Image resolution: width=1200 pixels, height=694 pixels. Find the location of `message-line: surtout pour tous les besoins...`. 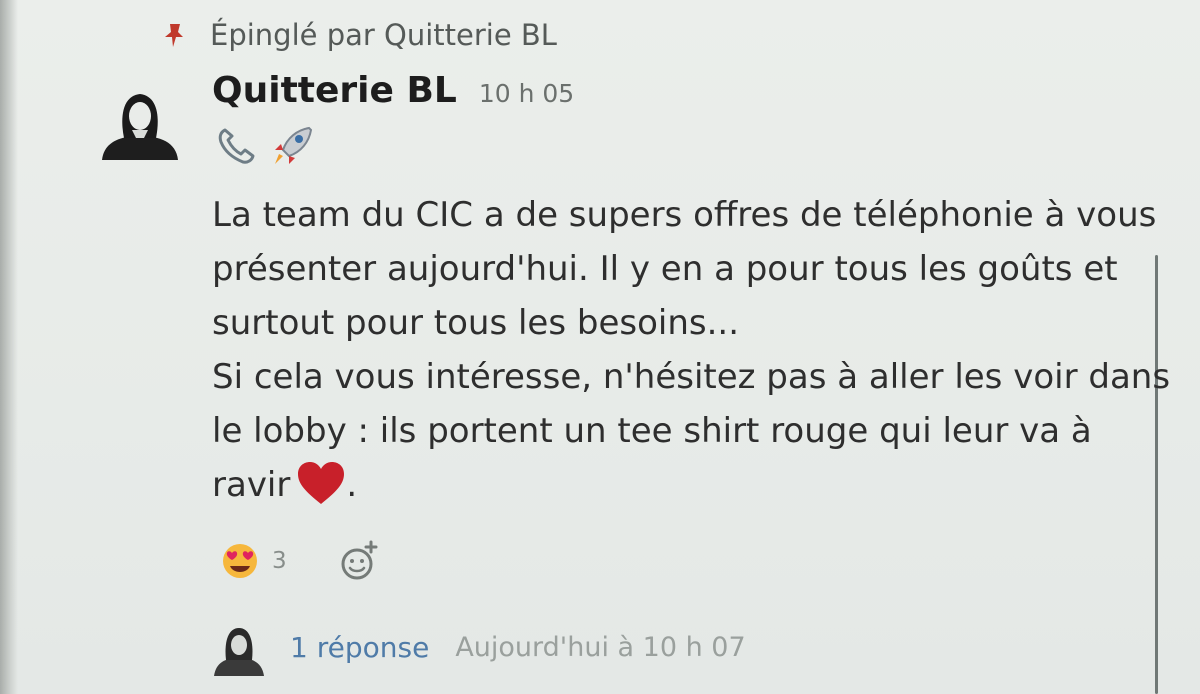

message-line: surtout pour tous les besoins... is located at coordinates (476, 323).